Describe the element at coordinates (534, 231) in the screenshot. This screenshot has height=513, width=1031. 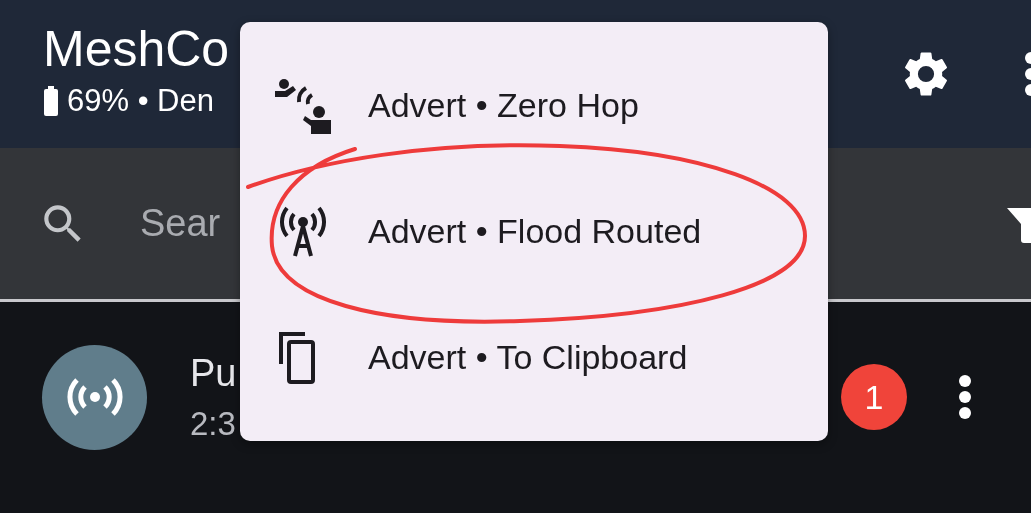
I see `menu-item: Advert • Flood Routed` at that location.